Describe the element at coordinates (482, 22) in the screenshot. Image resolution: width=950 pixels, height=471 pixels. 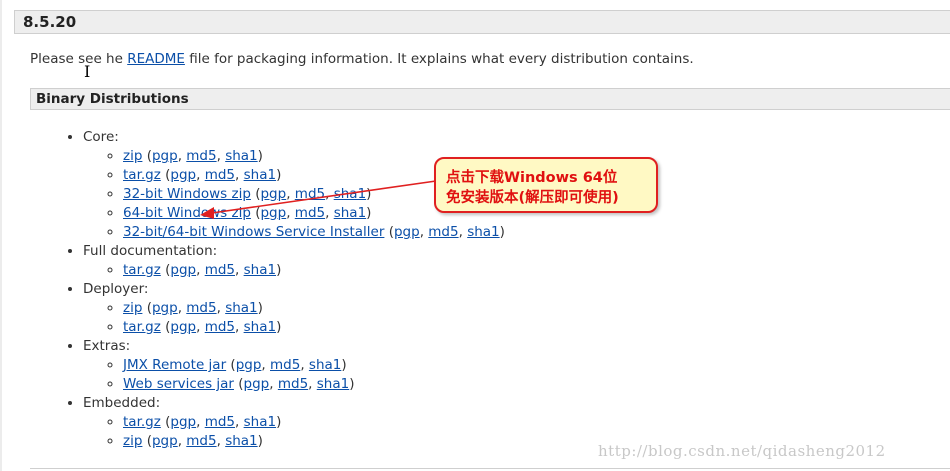
I see `version-header: 8.5.20` at that location.